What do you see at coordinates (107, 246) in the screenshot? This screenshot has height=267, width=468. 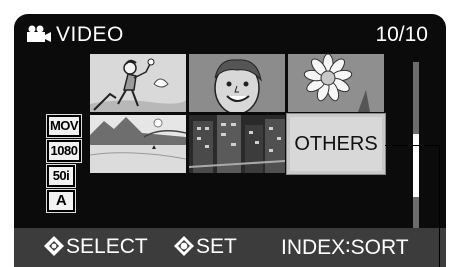 I see `select-label: SELECT` at bounding box center [107, 246].